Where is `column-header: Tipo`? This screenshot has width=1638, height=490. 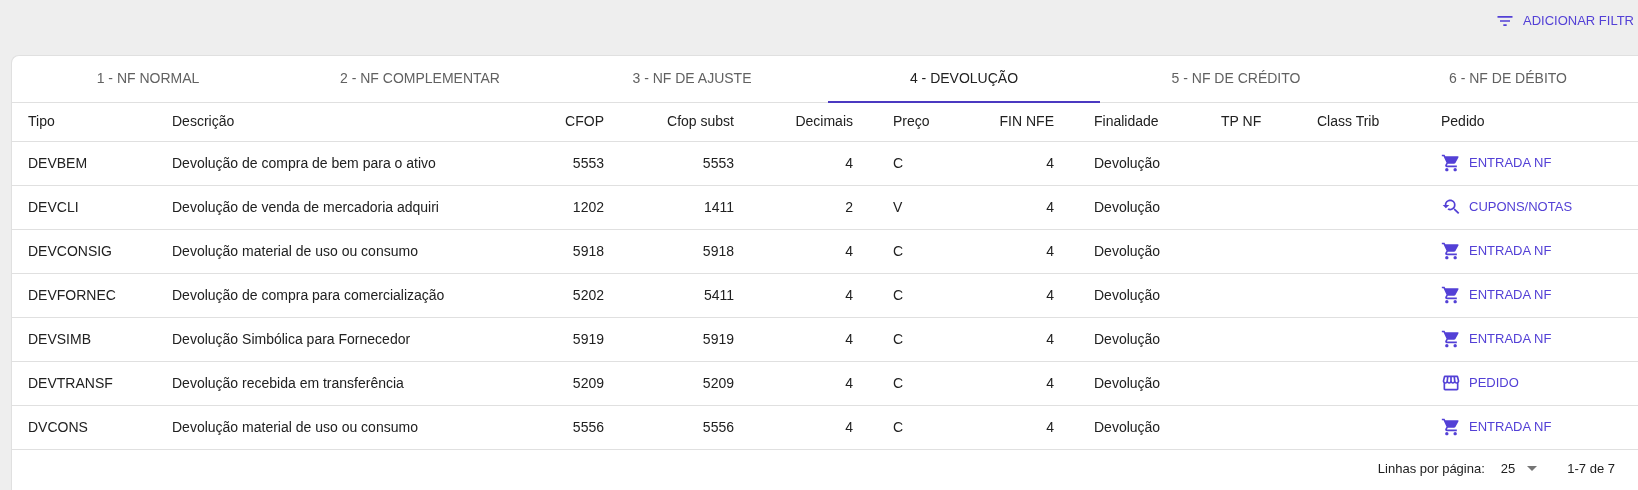 column-header: Tipo is located at coordinates (41, 121).